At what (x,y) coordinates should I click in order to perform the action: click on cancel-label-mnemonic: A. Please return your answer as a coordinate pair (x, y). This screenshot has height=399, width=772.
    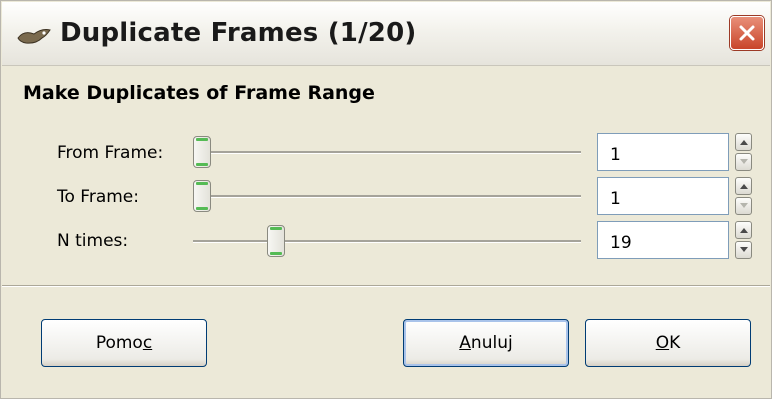
    Looking at the image, I should click on (465, 343).